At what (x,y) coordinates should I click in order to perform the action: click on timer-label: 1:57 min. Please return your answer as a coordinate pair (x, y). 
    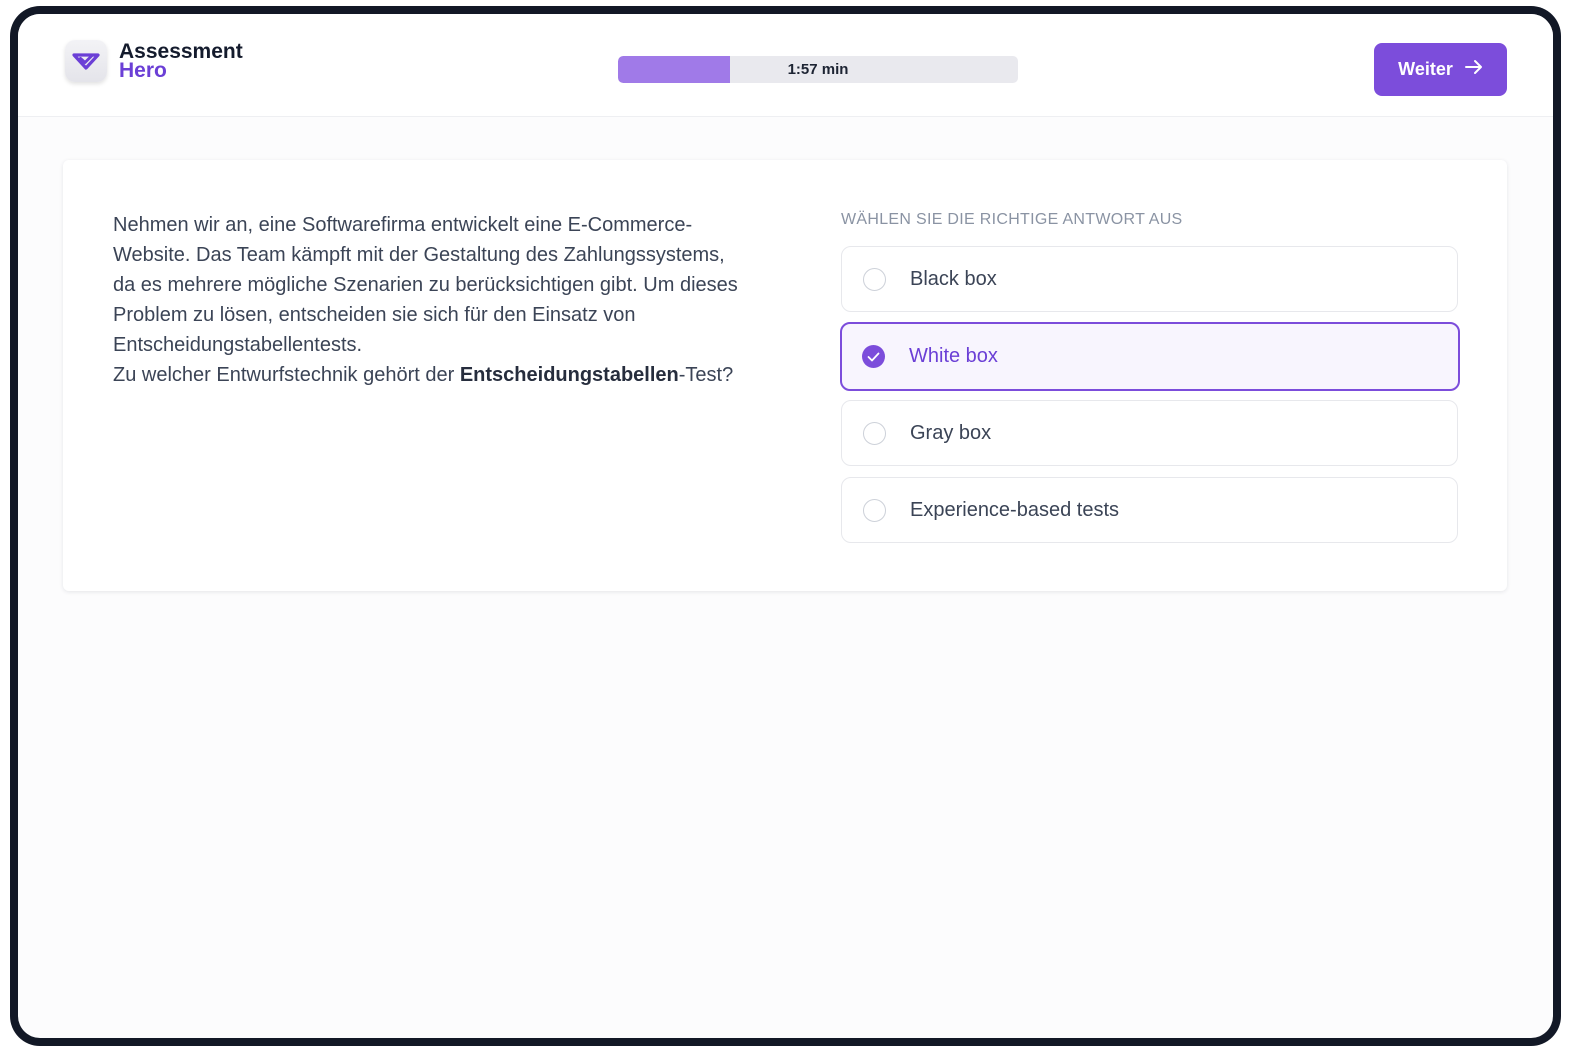
    Looking at the image, I should click on (818, 69).